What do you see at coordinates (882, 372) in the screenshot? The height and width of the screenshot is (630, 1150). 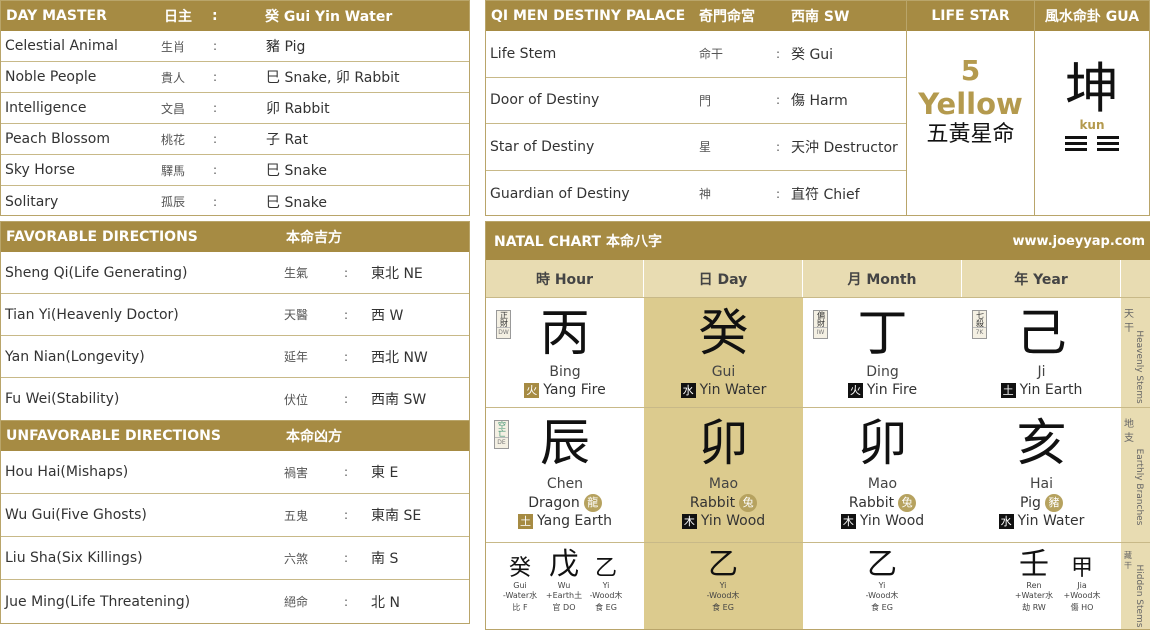 I see `stem-pinyin: Ding` at bounding box center [882, 372].